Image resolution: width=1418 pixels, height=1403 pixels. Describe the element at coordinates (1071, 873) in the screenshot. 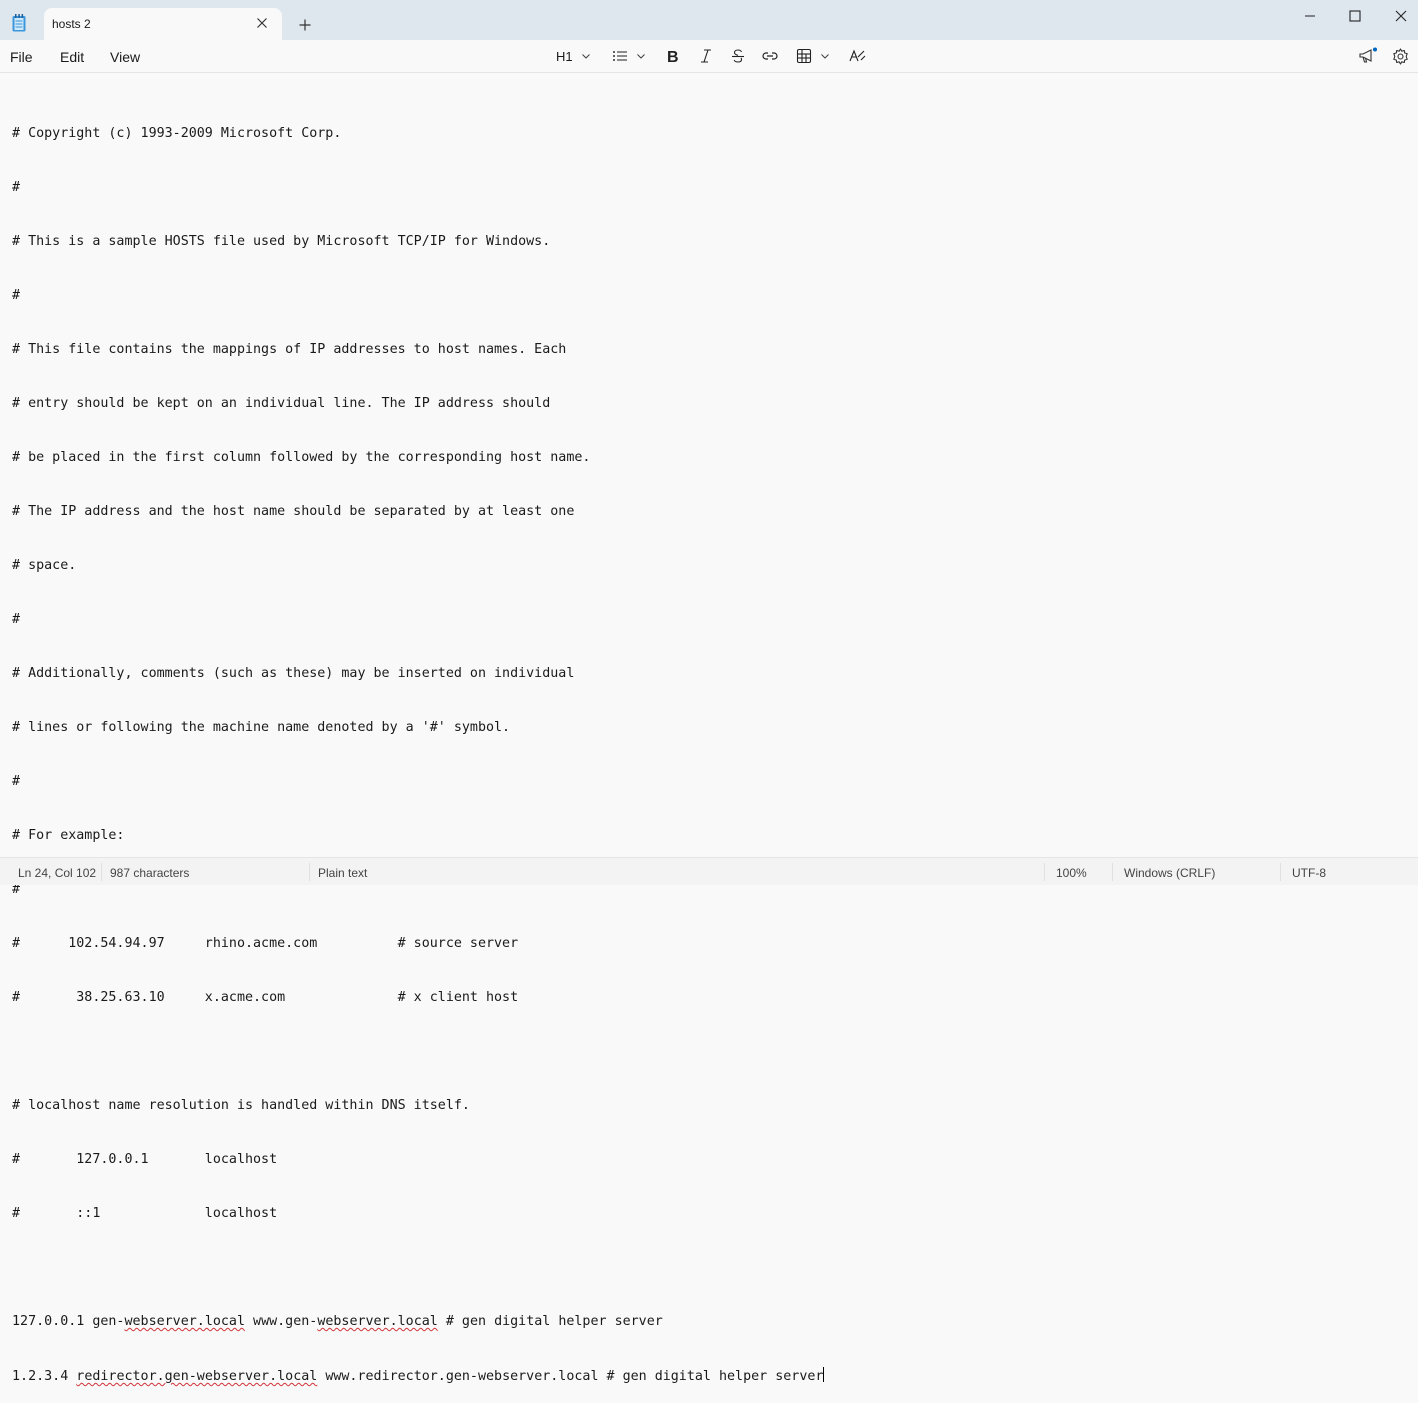

I see `zoom-level: 100%` at that location.